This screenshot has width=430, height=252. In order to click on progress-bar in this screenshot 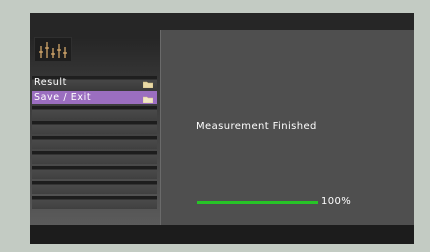, I will do `click(257, 202)`.